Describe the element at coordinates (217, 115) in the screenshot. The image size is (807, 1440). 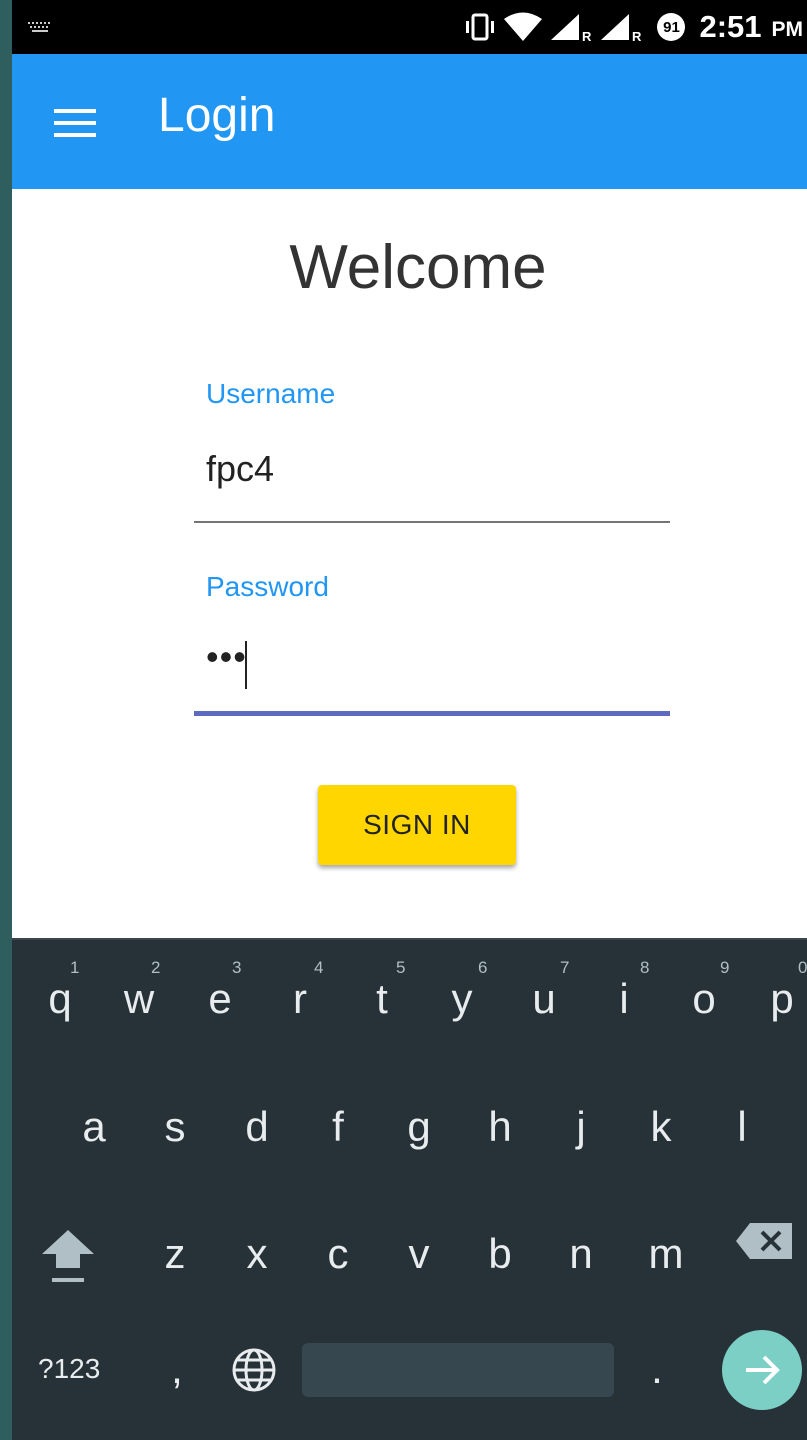
I see `app-title: Login` at that location.